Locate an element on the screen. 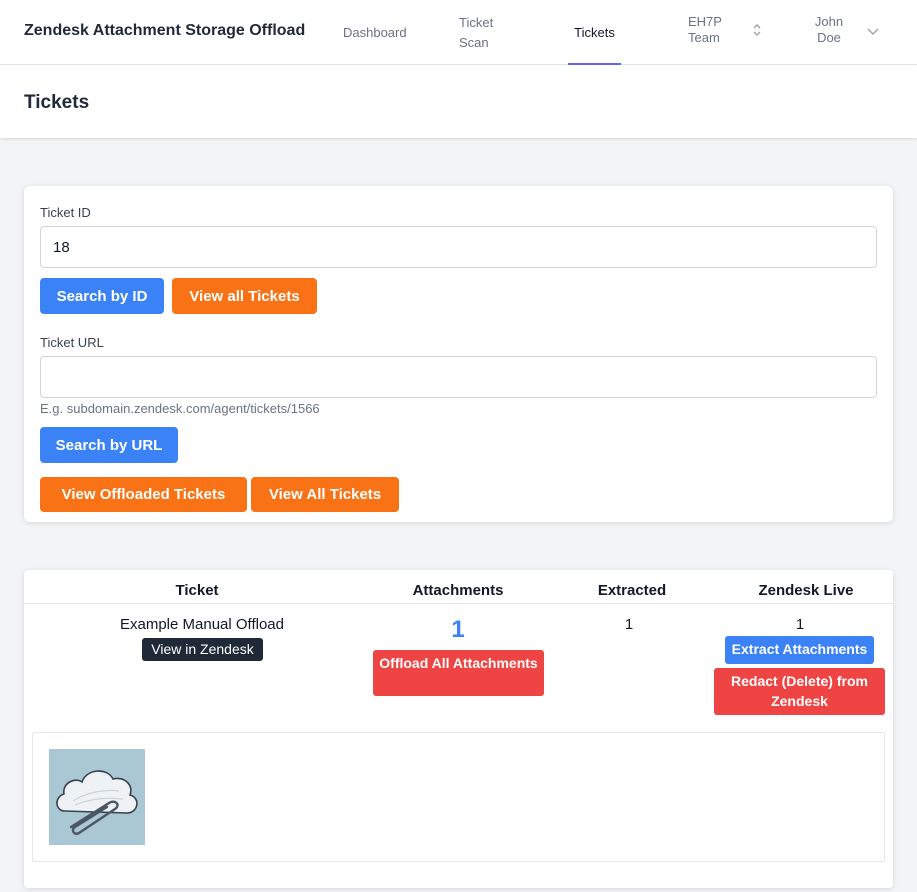 This screenshot has width=917, height=892. column-header-extracted: Extracted is located at coordinates (632, 590).